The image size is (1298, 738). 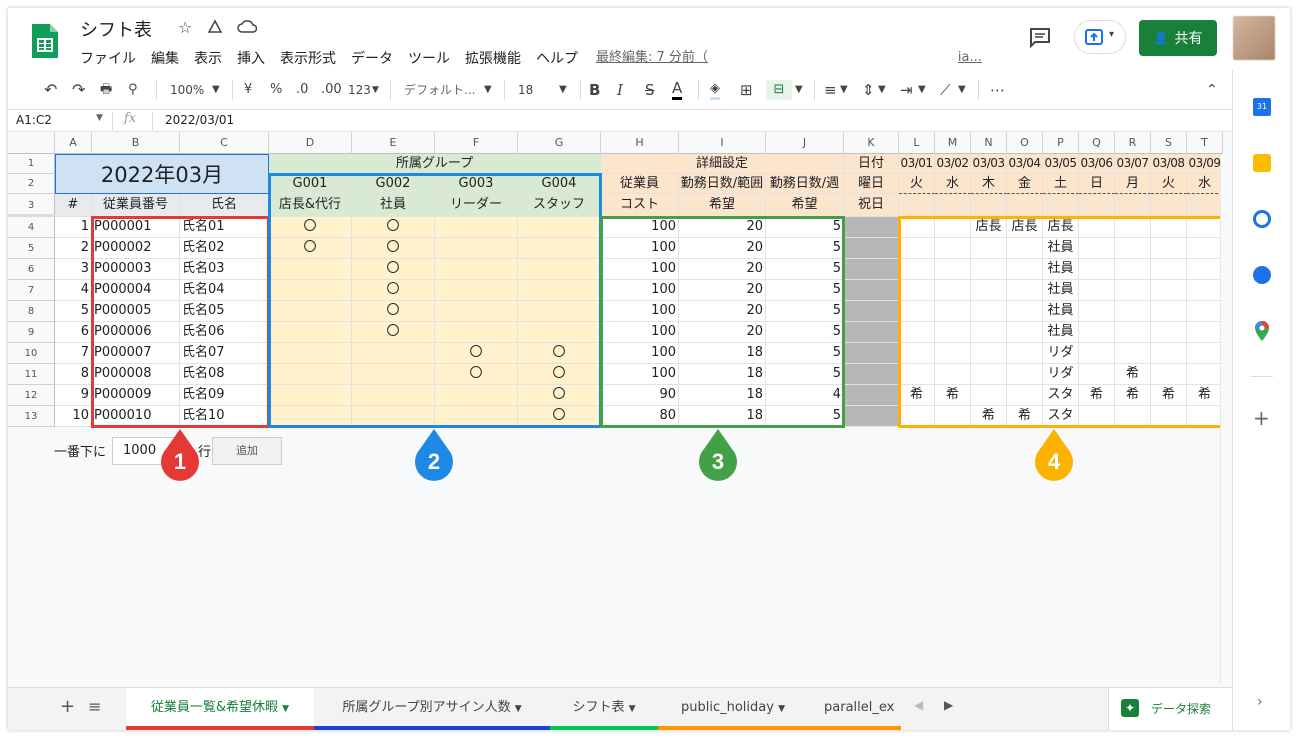 I want to click on date-cell: 03/08, so click(x=1169, y=164).